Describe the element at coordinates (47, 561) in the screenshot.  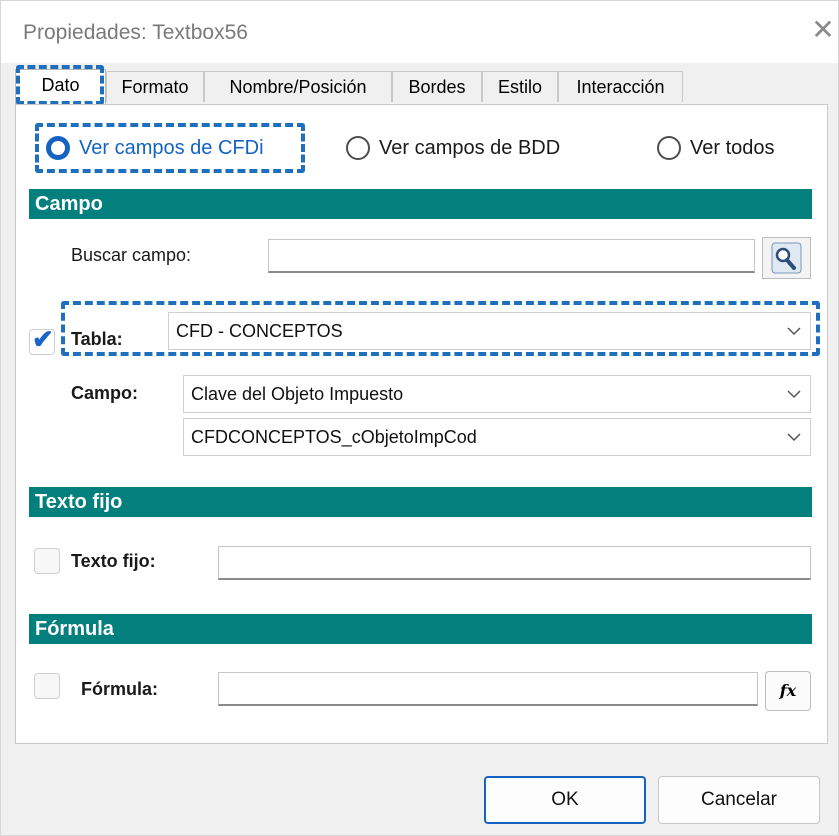
I see `texto-fijo-checkbox` at that location.